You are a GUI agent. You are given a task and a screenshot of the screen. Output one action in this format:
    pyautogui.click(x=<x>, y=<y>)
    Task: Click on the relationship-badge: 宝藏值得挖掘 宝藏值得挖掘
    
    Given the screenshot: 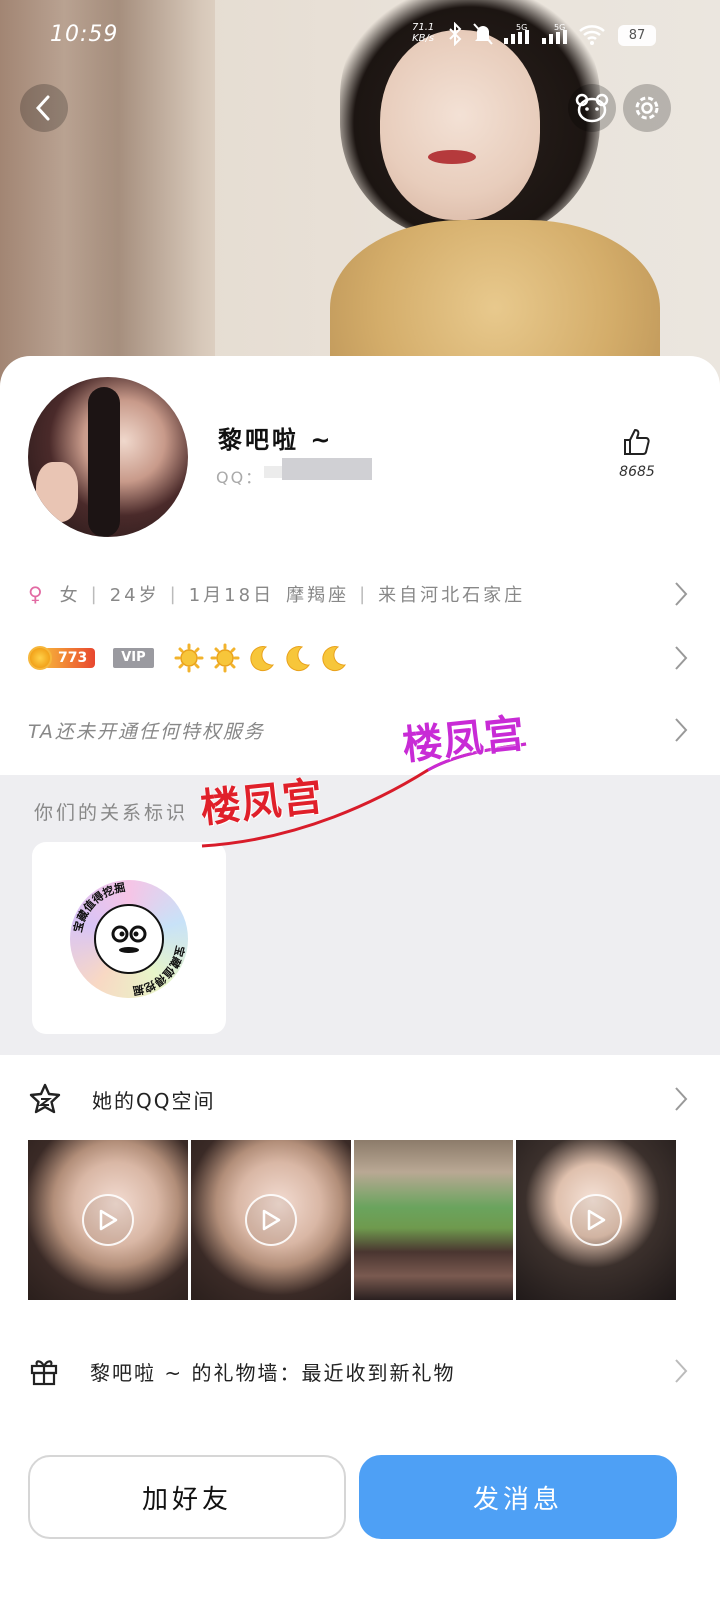 What is the action you would take?
    pyautogui.click(x=129, y=939)
    